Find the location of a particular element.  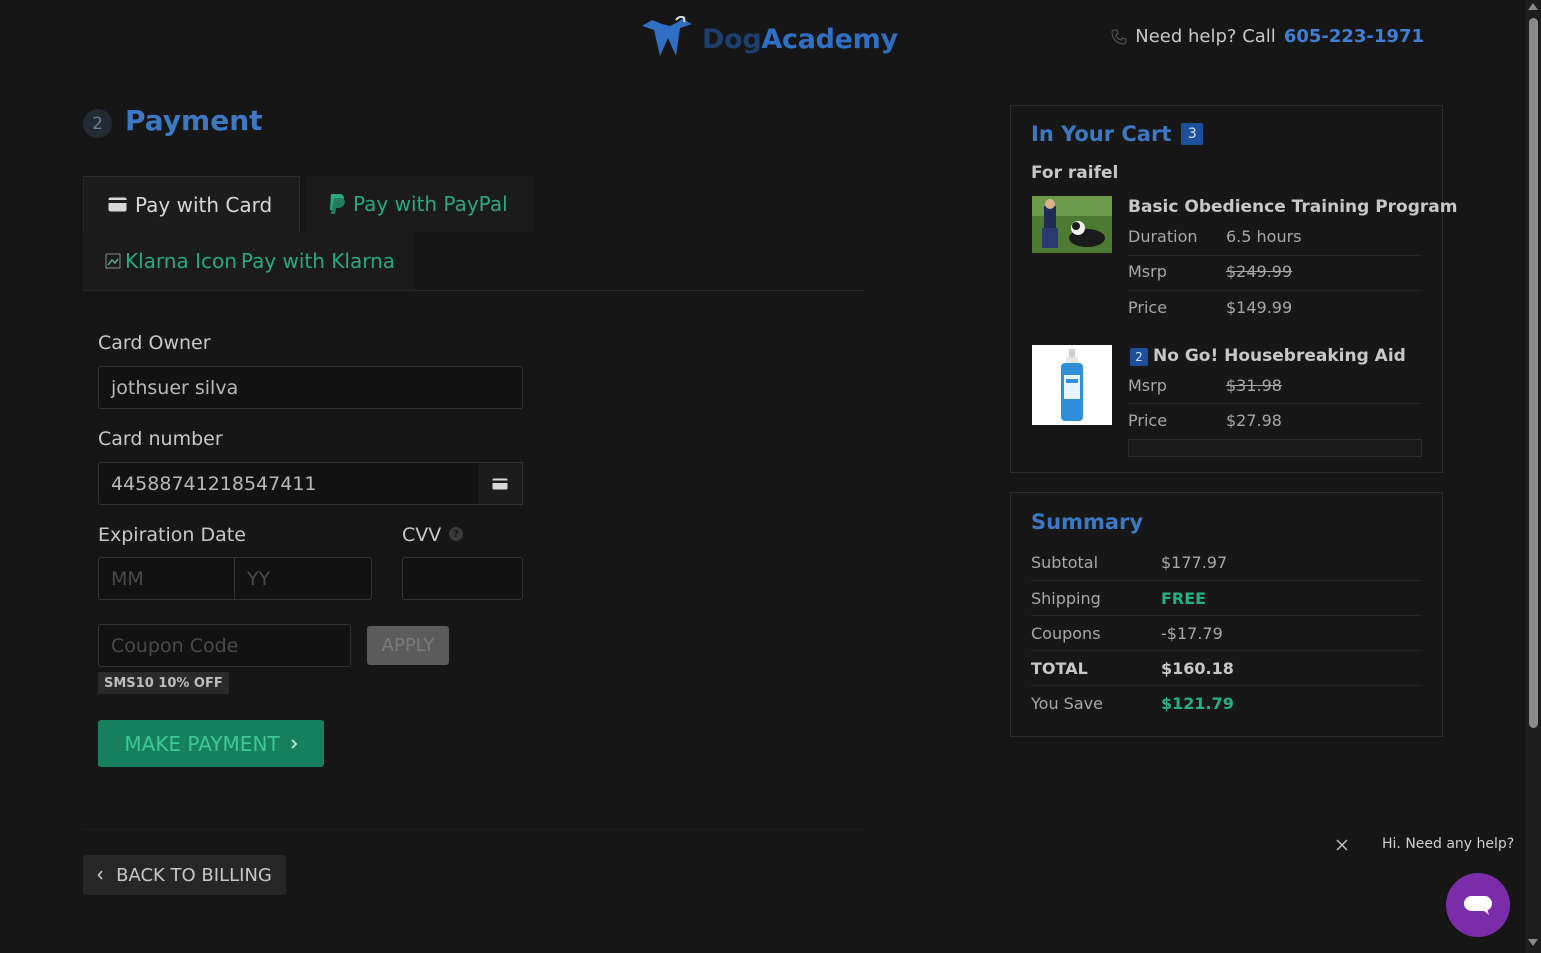

apply-coupon-button: APPLY is located at coordinates (408, 645).